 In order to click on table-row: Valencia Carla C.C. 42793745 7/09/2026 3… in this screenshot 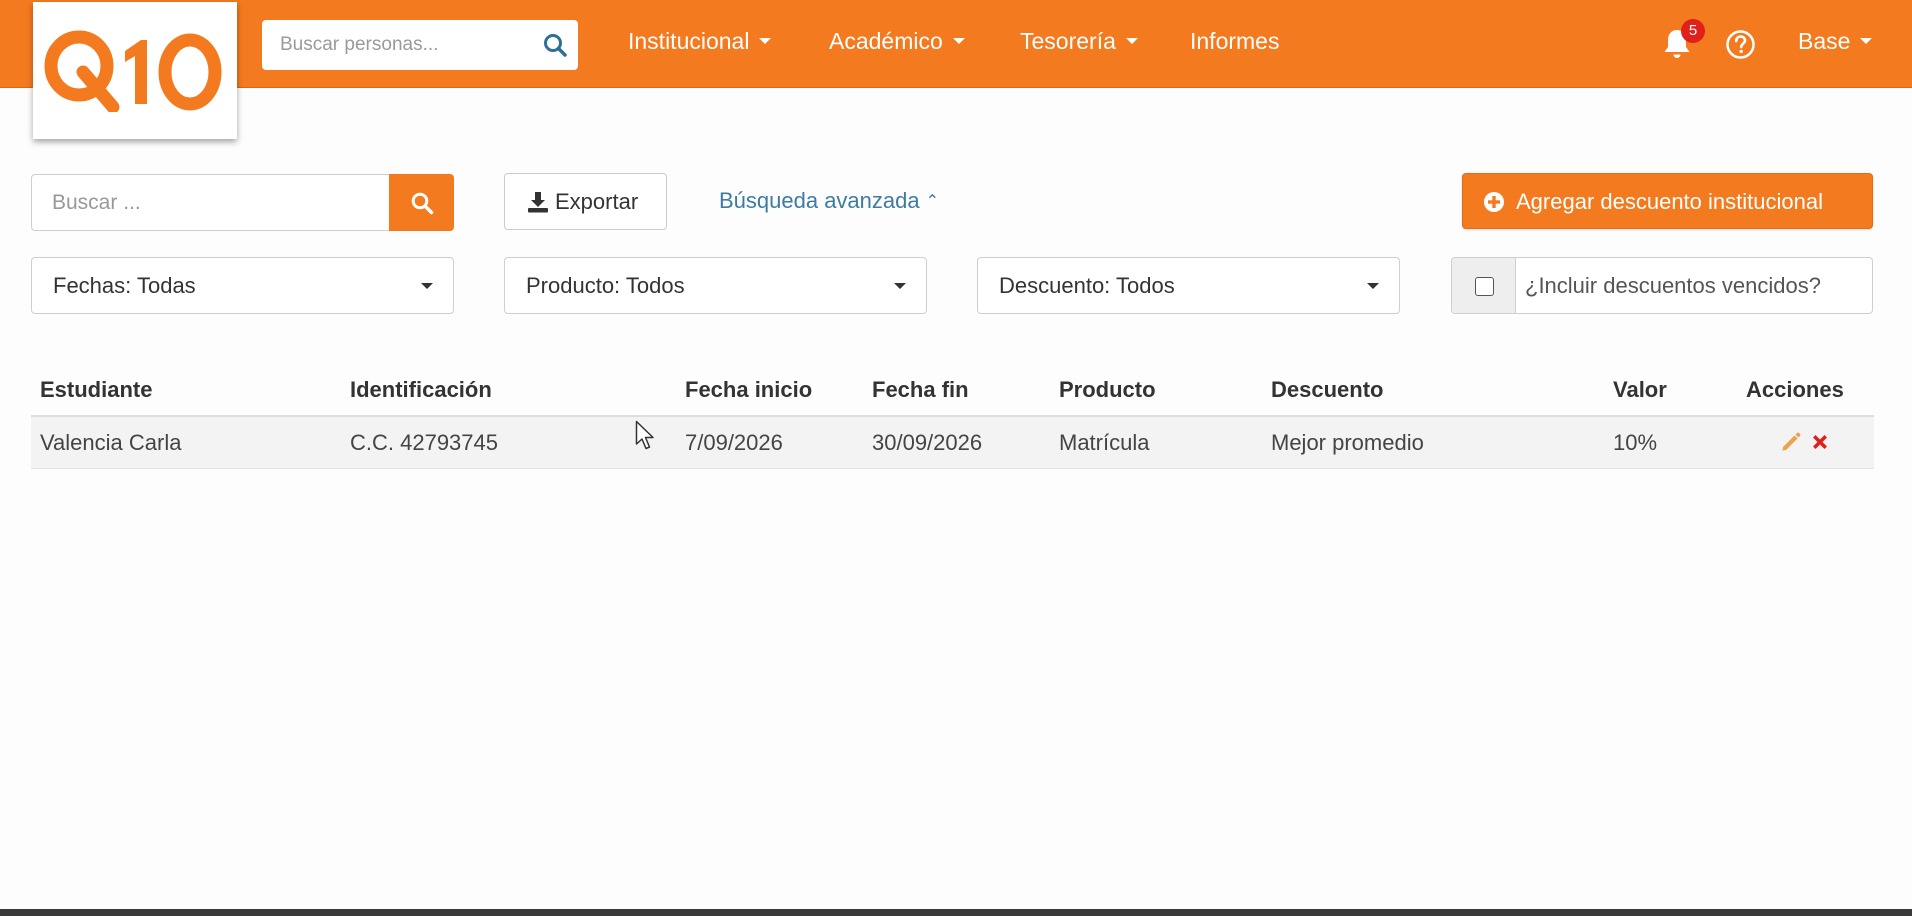, I will do `click(952, 443)`.